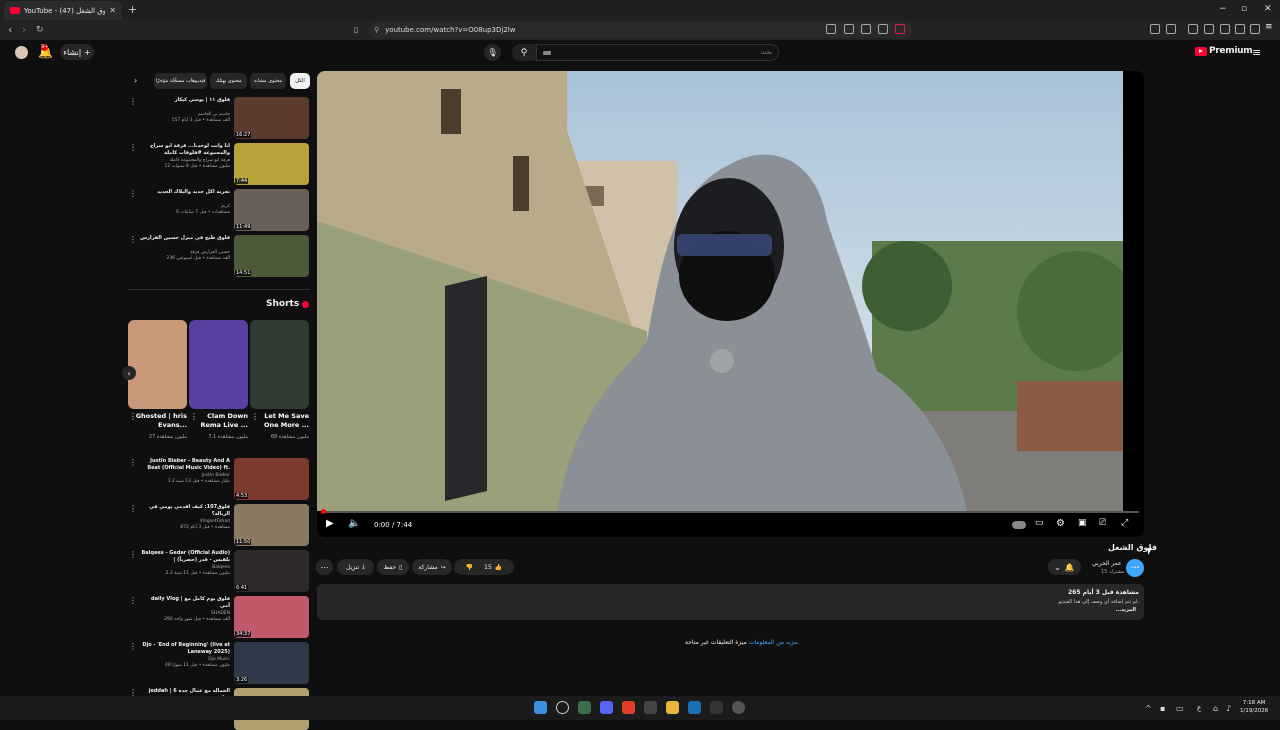 The height and width of the screenshot is (730, 1280). I want to click on video-thumbnail: 3:26, so click(271, 663).